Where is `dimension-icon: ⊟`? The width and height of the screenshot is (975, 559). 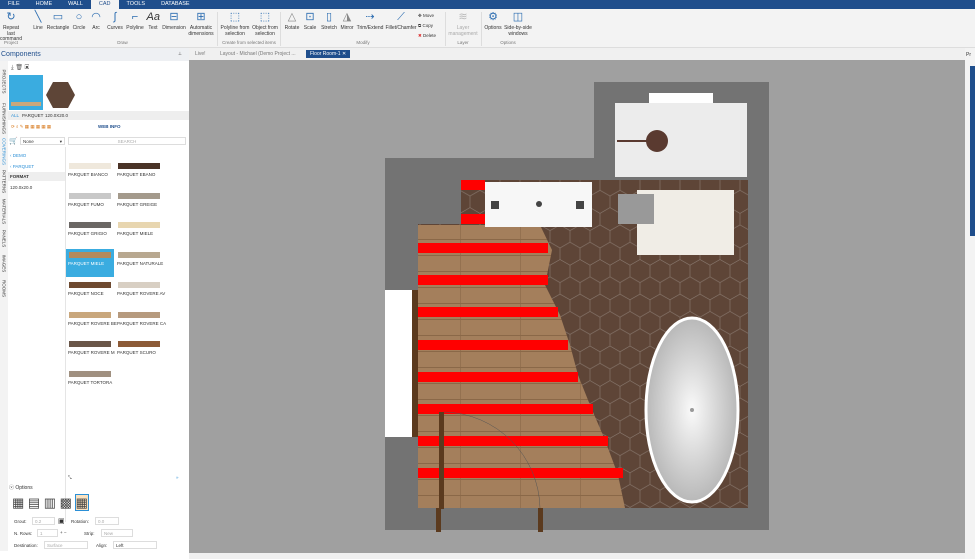 dimension-icon: ⊟ is located at coordinates (174, 17).